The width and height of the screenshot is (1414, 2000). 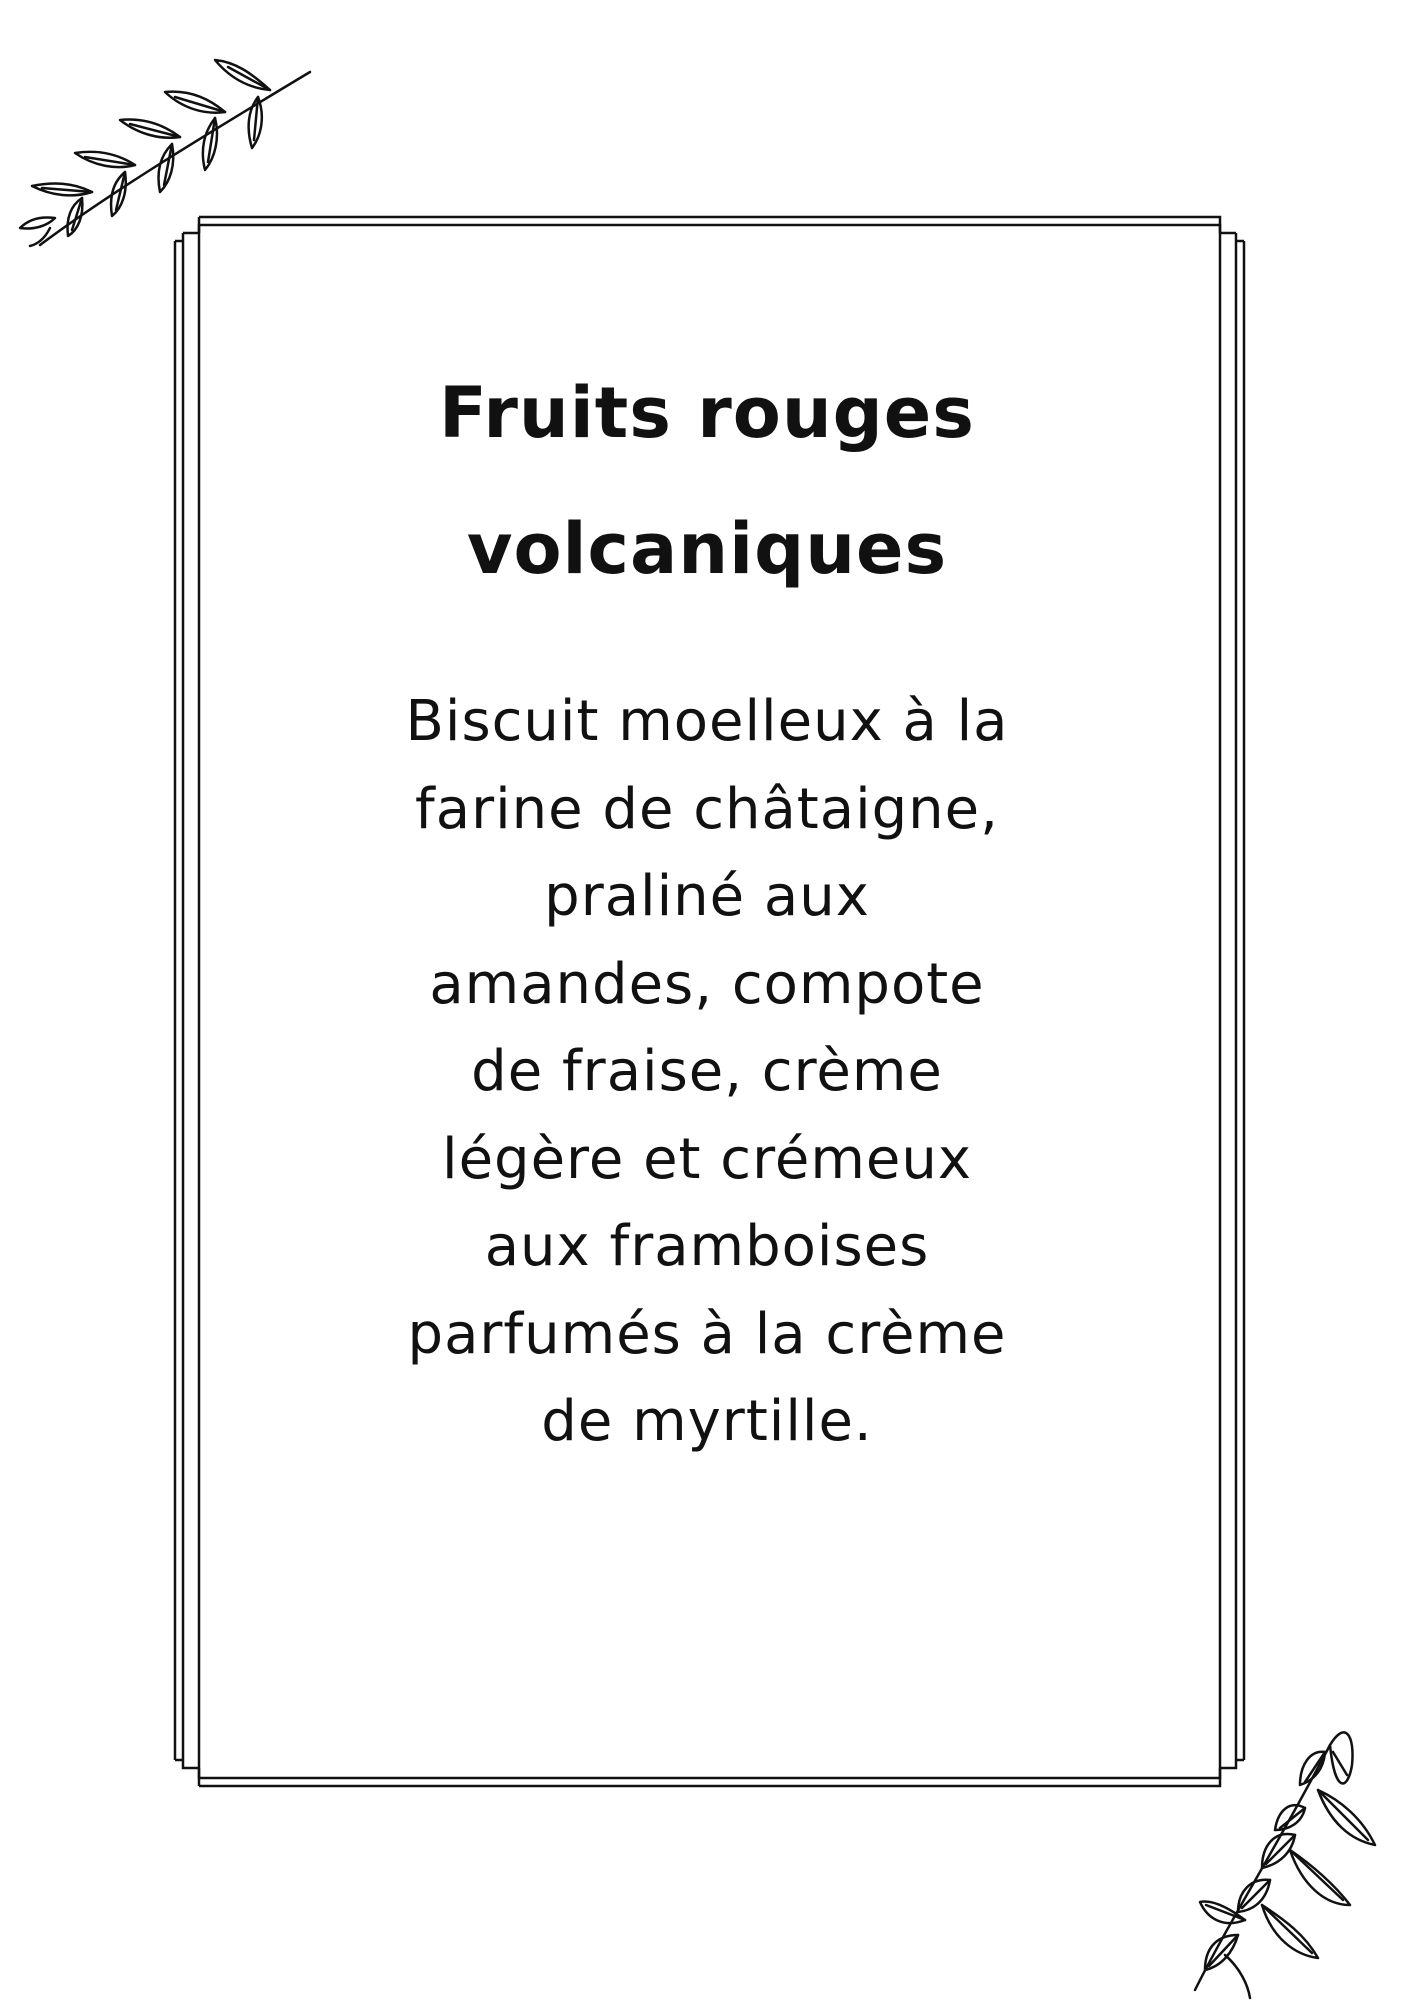 What do you see at coordinates (1285, 1865) in the screenshot?
I see `leafy-branch-icon` at bounding box center [1285, 1865].